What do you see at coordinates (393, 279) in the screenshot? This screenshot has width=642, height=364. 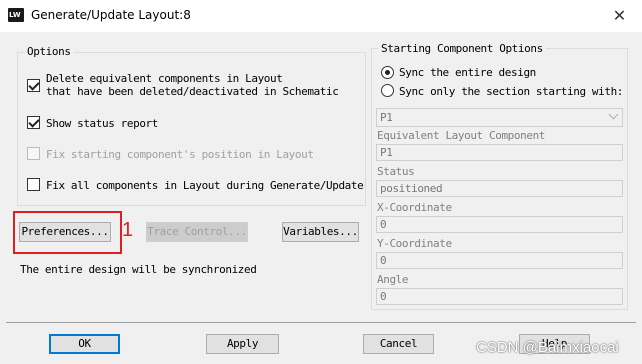 I see `angle-label: Angle` at bounding box center [393, 279].